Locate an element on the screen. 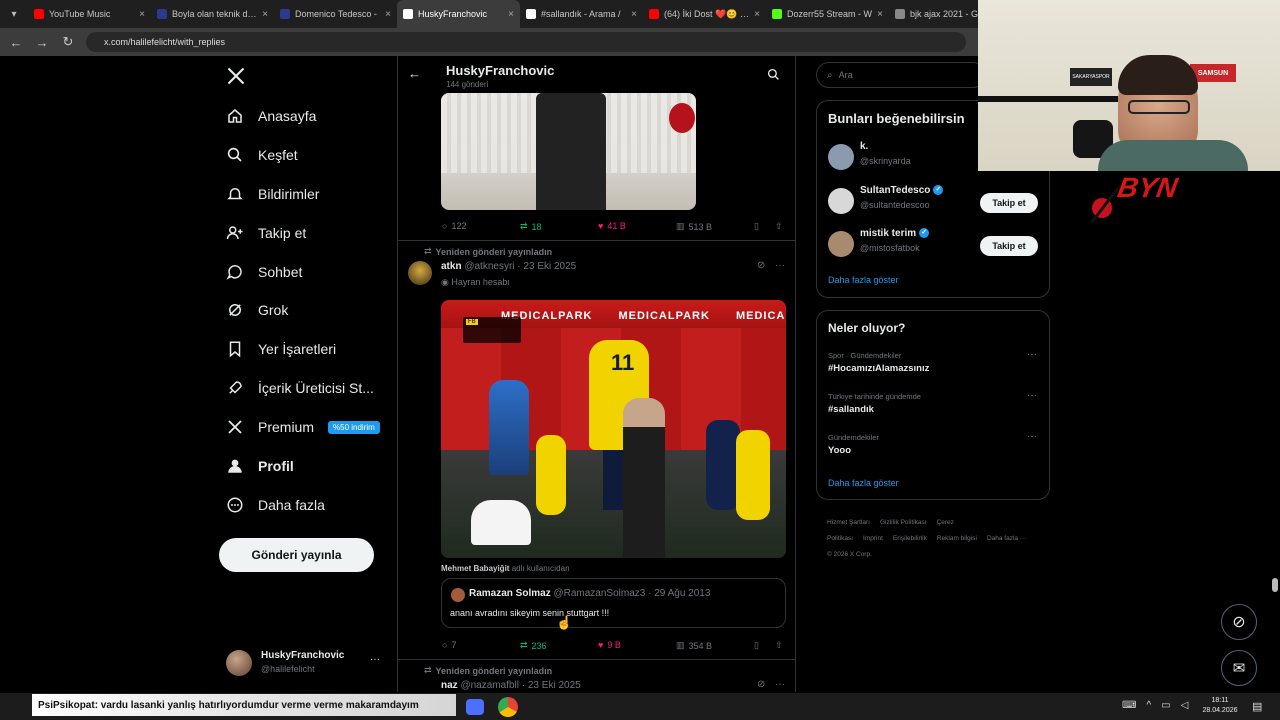  author-avatar is located at coordinates (420, 273).